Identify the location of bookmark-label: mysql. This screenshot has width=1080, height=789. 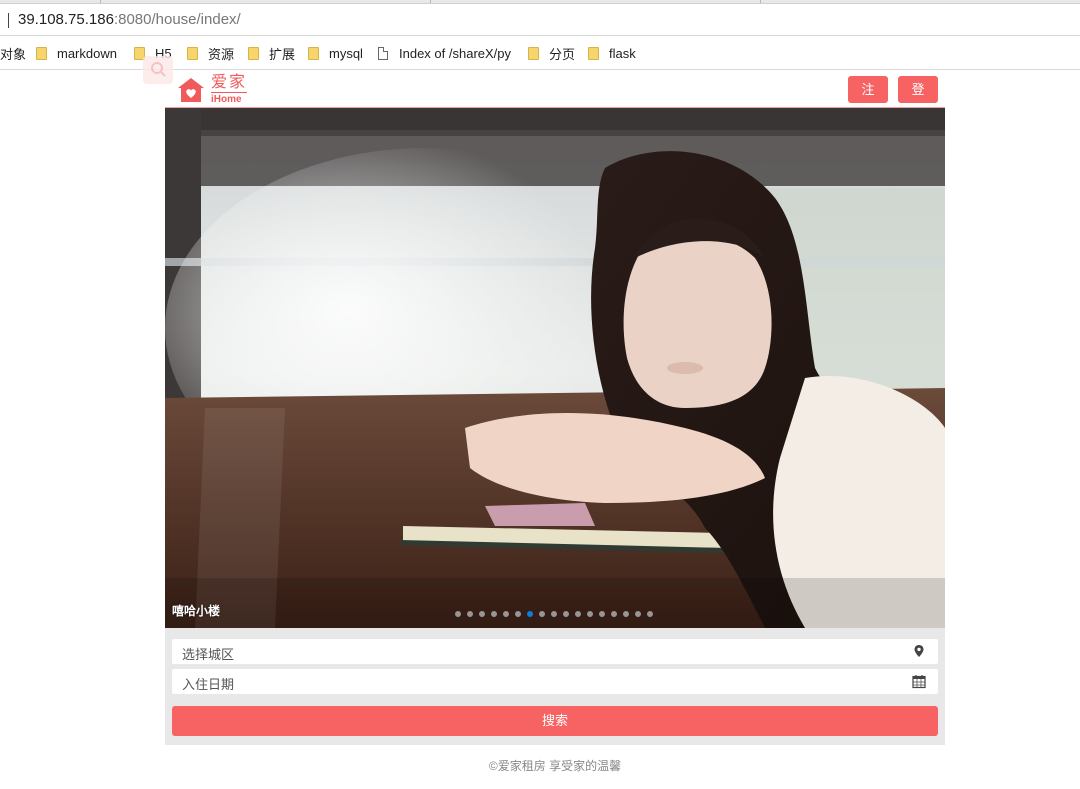
(346, 53).